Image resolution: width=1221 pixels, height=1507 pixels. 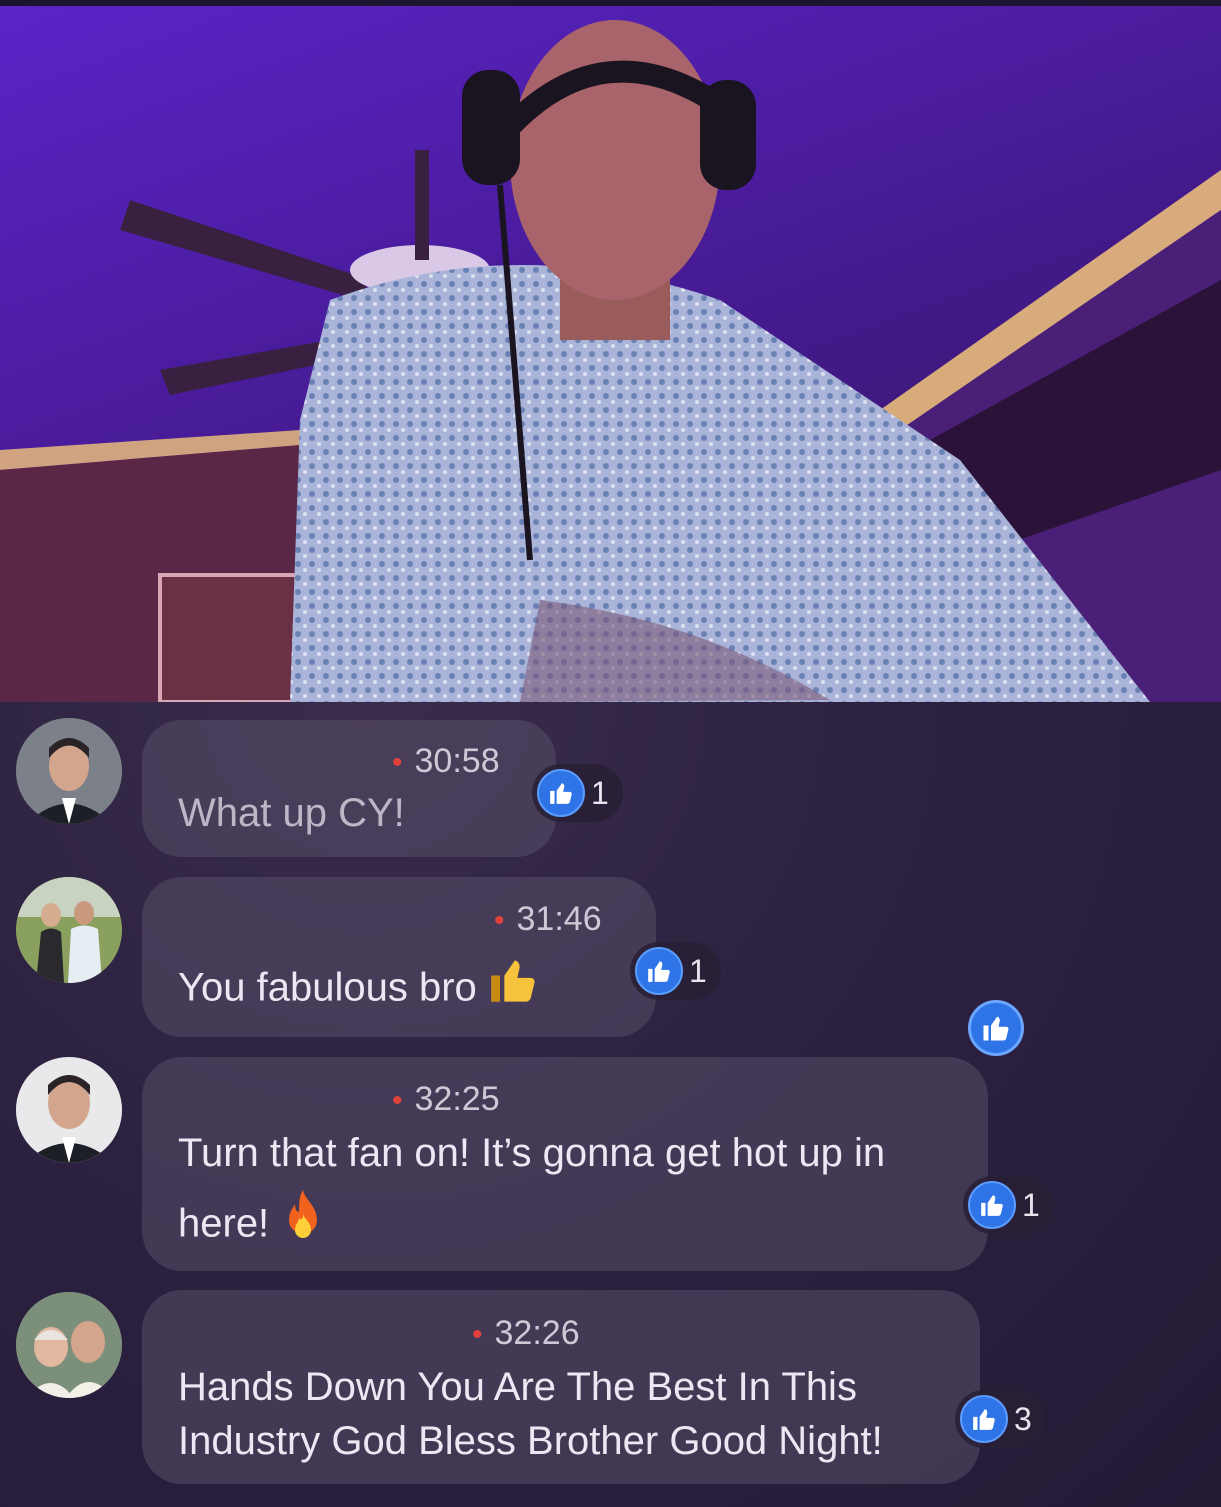 What do you see at coordinates (224, 1223) in the screenshot?
I see `comment-text-content: here!` at bounding box center [224, 1223].